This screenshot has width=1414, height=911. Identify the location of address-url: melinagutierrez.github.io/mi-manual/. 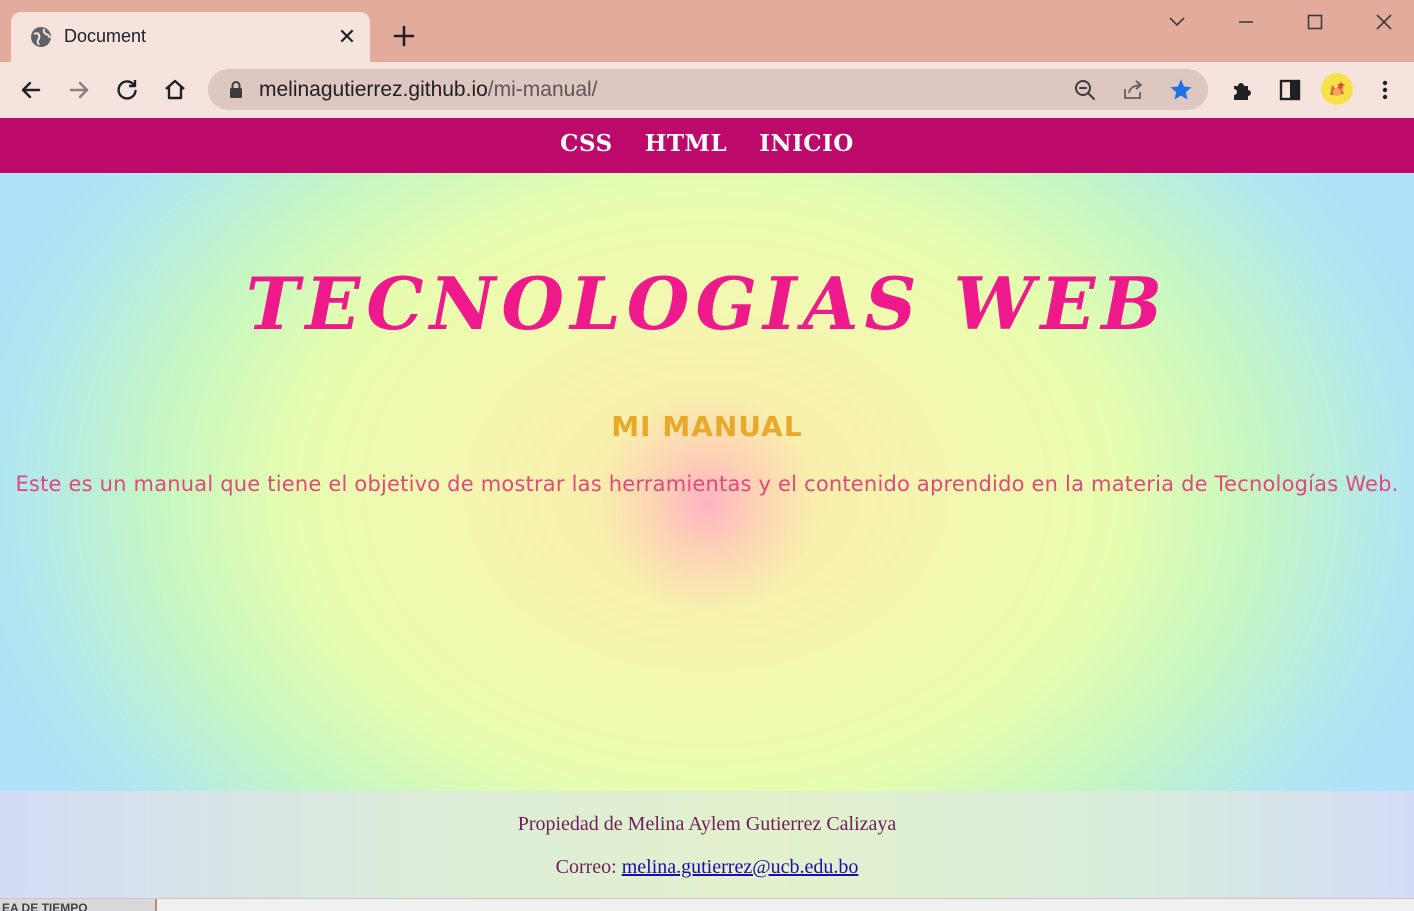
(428, 90).